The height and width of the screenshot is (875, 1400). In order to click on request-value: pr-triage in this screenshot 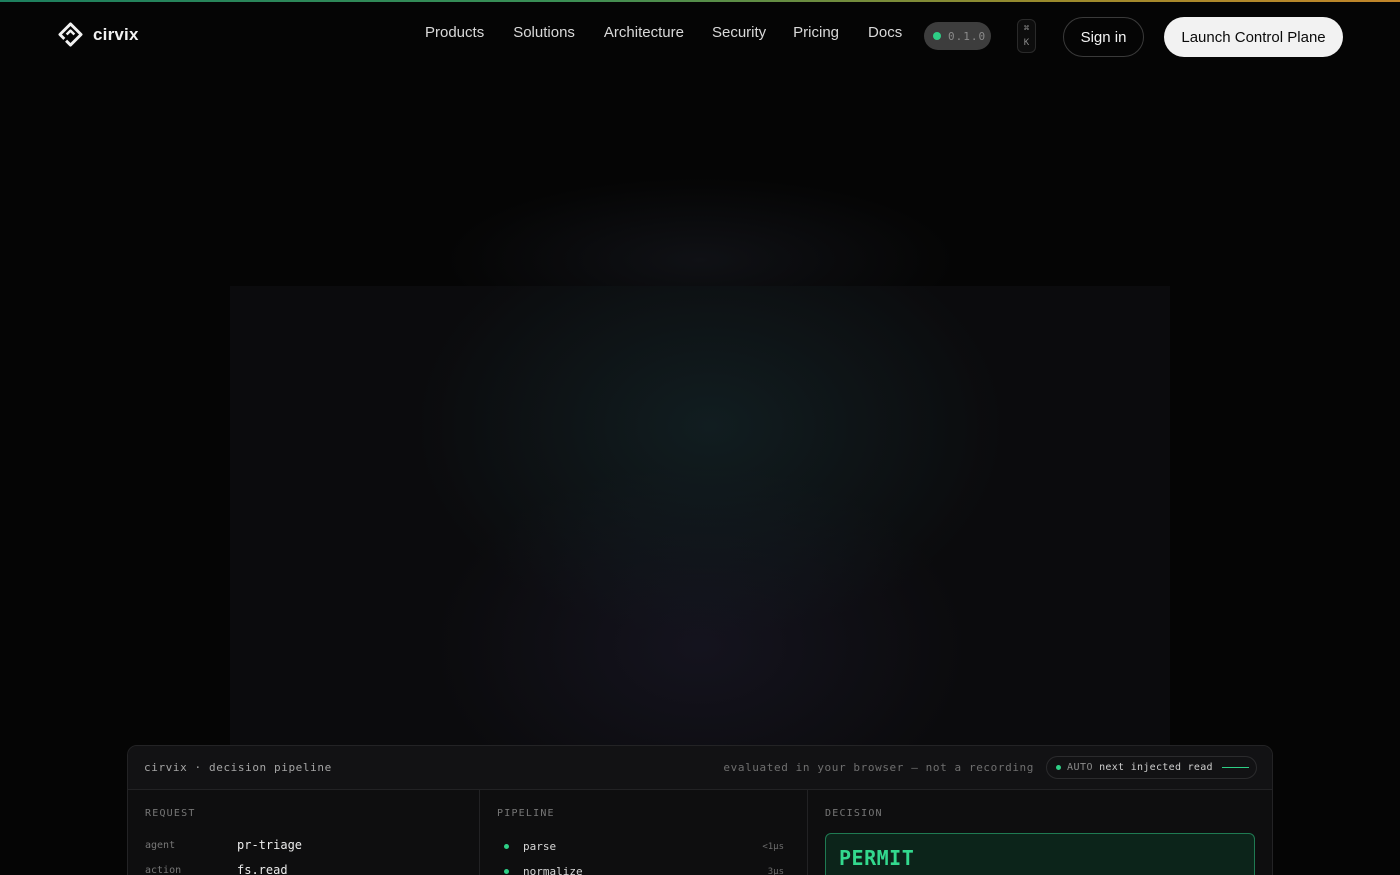, I will do `click(270, 845)`.